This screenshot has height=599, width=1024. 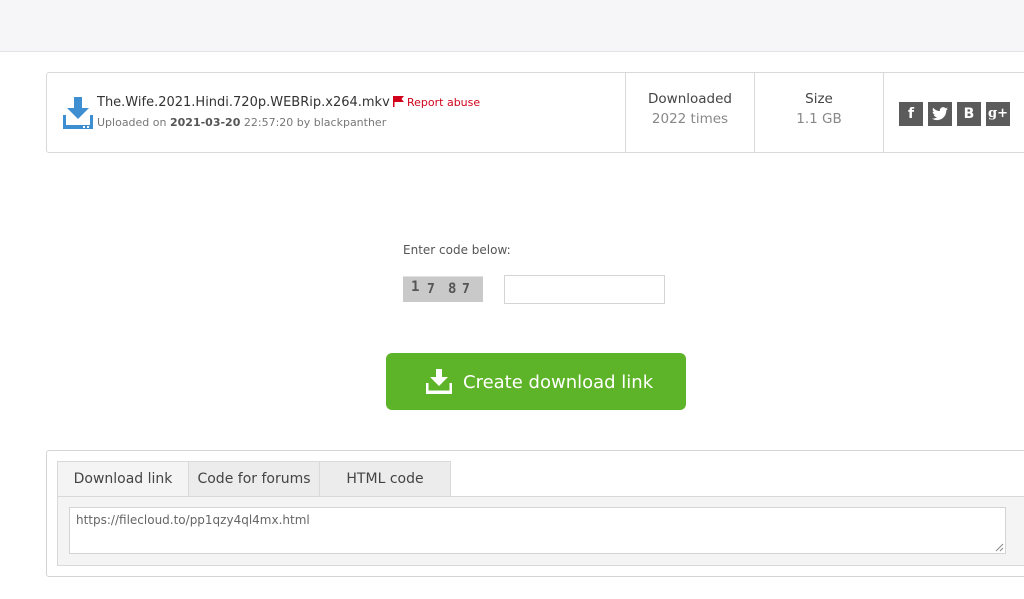 I want to click on size-value: 1.1 GB, so click(x=819, y=119).